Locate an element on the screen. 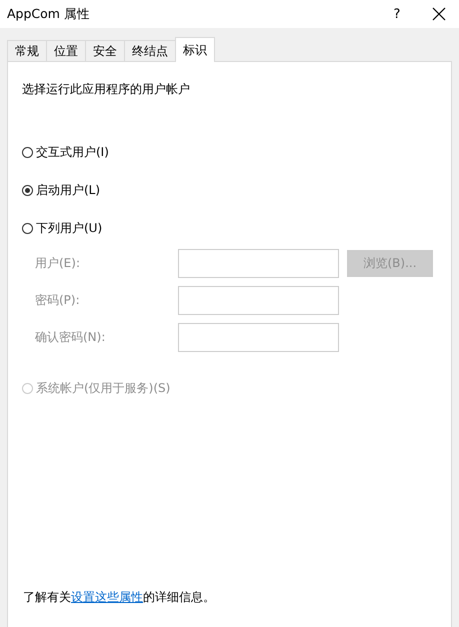 This screenshot has width=459, height=627. window-title: AppCom 属性 is located at coordinates (49, 14).